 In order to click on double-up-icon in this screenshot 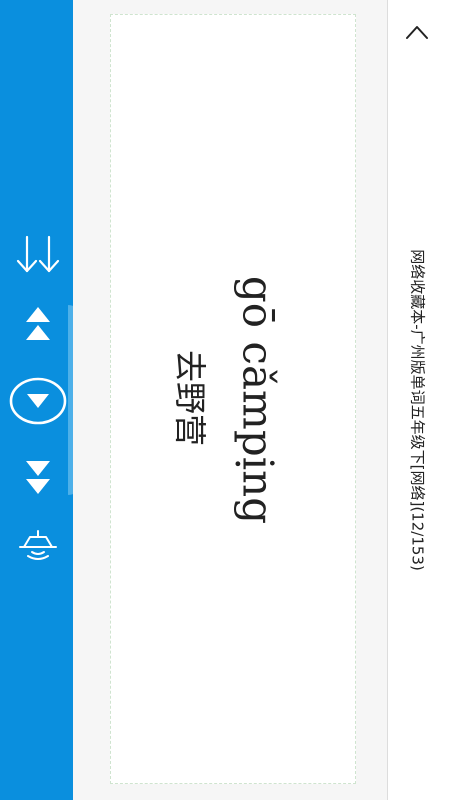, I will do `click(38, 325)`.